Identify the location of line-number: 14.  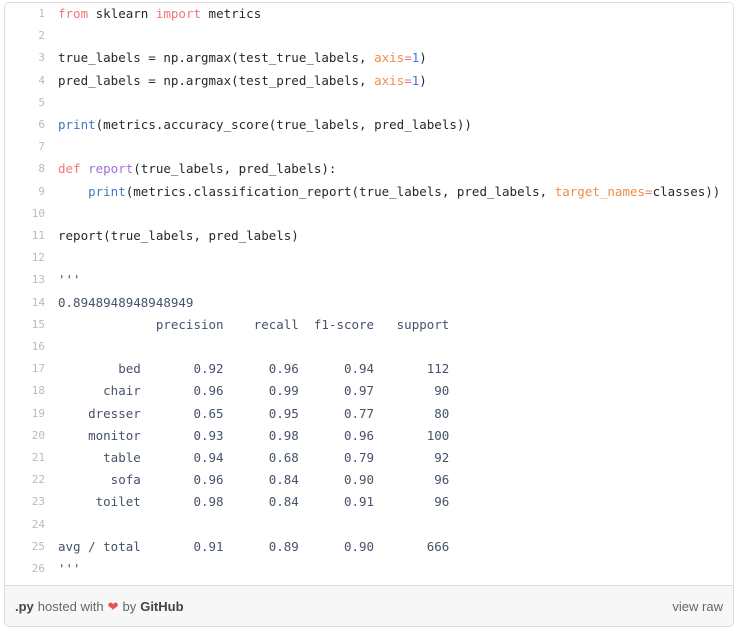
(29, 302).